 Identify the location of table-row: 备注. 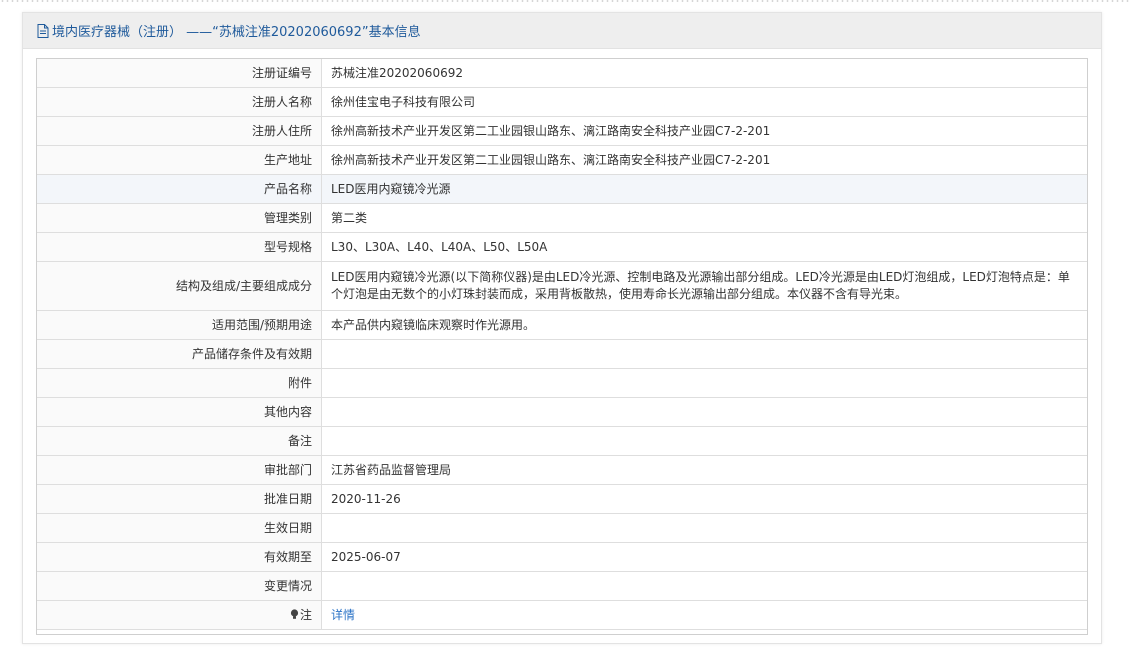
(562, 441).